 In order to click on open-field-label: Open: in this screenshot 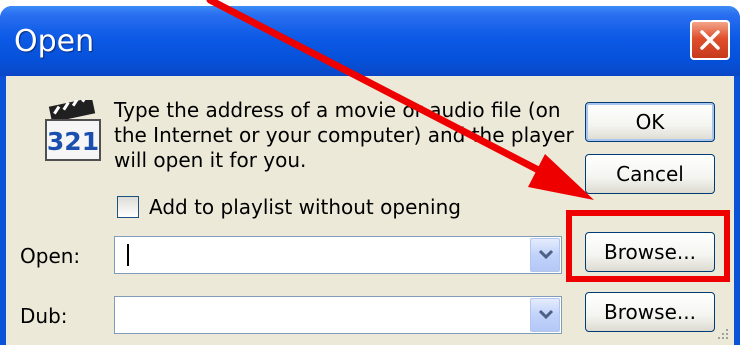, I will do `click(50, 256)`.